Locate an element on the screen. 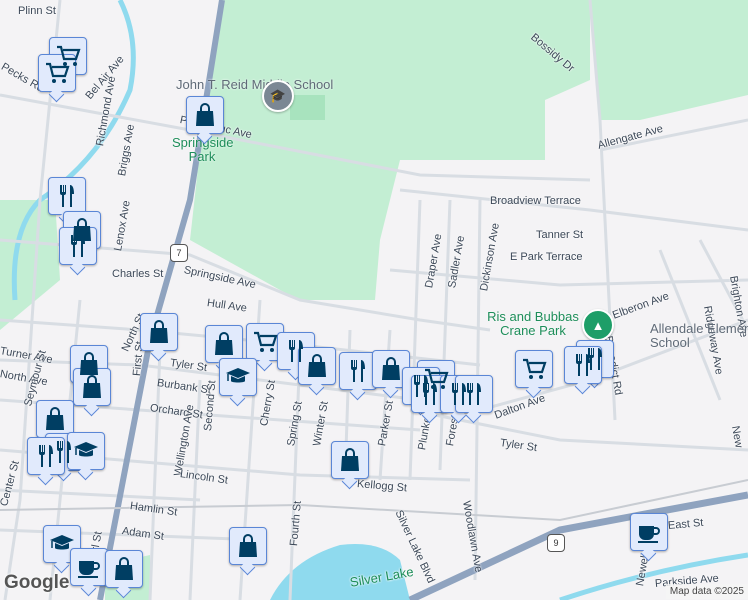  field-area is located at coordinates (307, 107).